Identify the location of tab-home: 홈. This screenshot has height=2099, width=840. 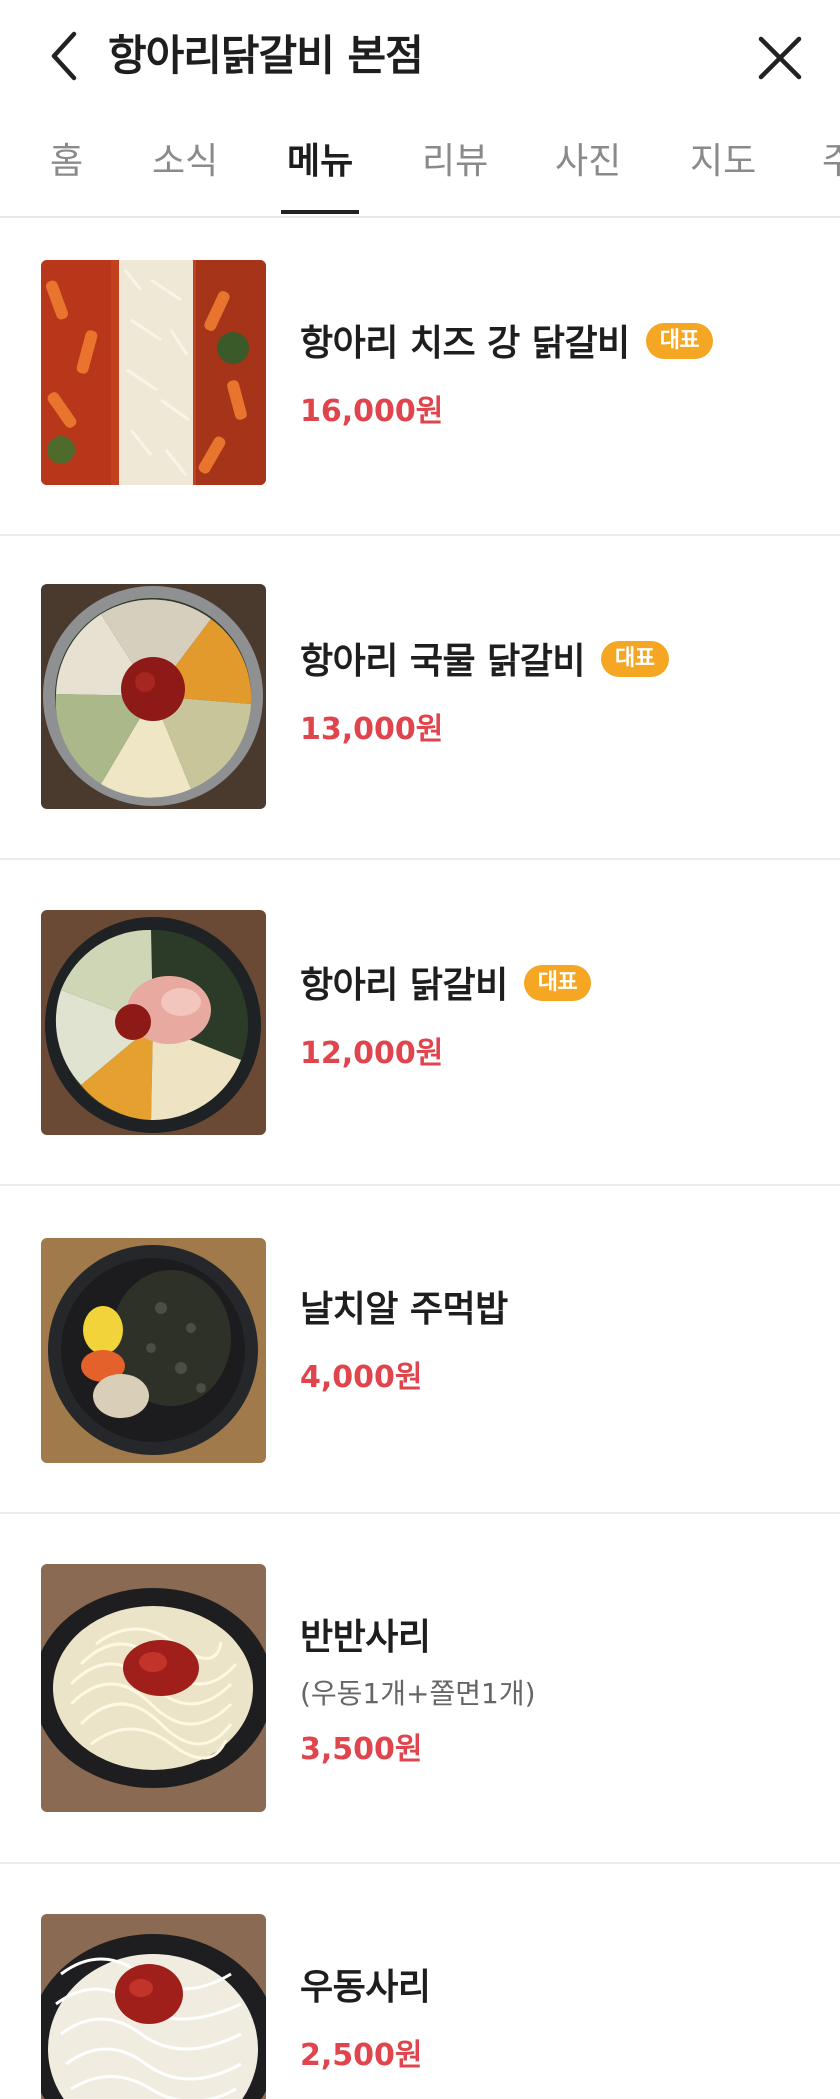
(66, 164).